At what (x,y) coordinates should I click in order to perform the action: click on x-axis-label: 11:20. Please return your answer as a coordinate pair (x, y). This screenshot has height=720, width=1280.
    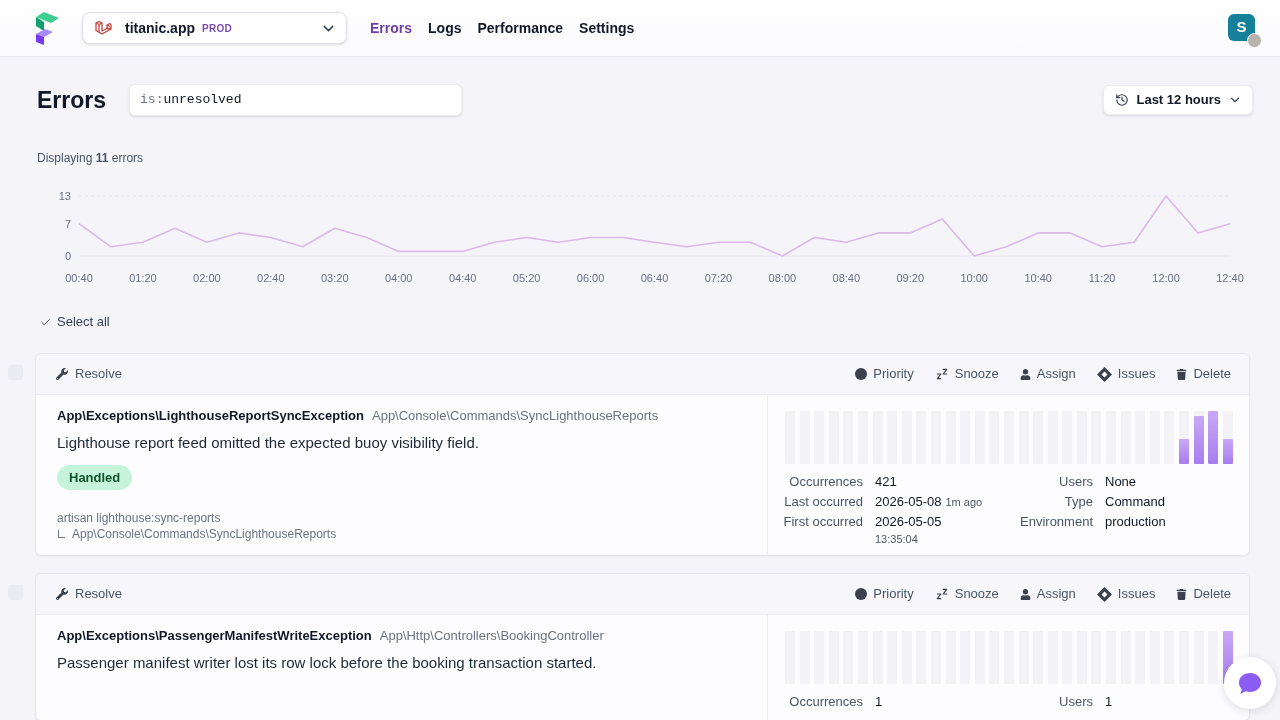
    Looking at the image, I should click on (1102, 278).